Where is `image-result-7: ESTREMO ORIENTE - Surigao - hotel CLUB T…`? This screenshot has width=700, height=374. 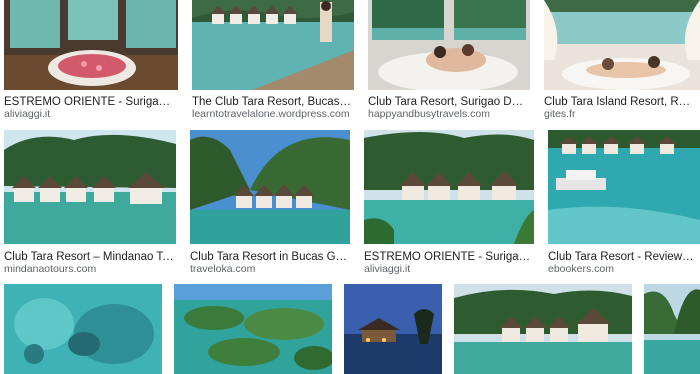
image-result-7: ESTREMO ORIENTE - Surigao - hotel CLUB T… is located at coordinates (449, 202).